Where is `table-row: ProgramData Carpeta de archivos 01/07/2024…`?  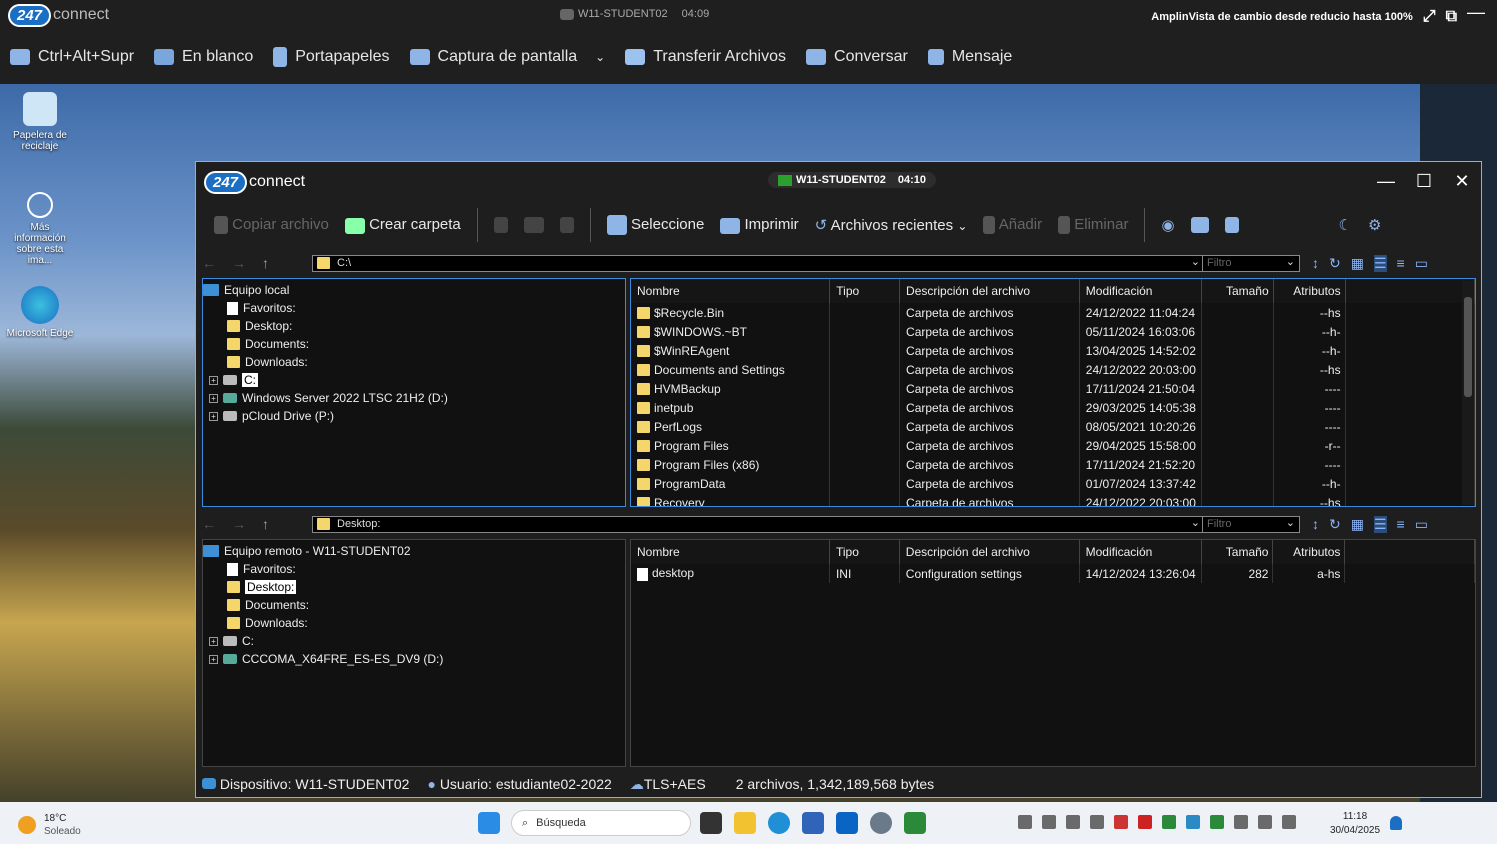
table-row: ProgramData Carpeta de archivos 01/07/2024… is located at coordinates (1053, 483).